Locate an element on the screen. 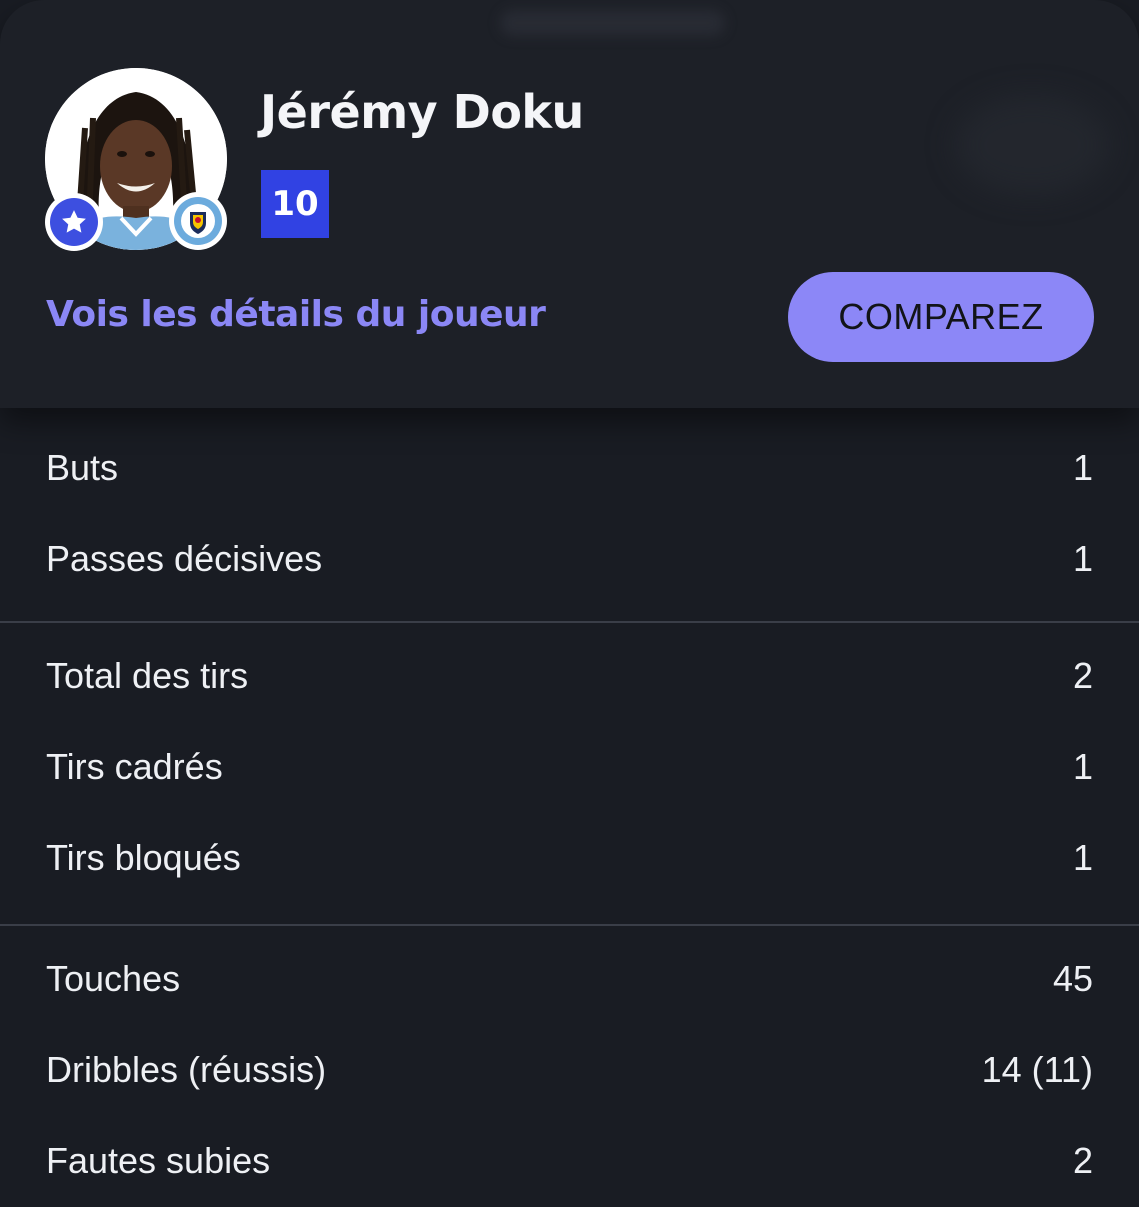  stat-label: Tirs cadrés is located at coordinates (134, 766).